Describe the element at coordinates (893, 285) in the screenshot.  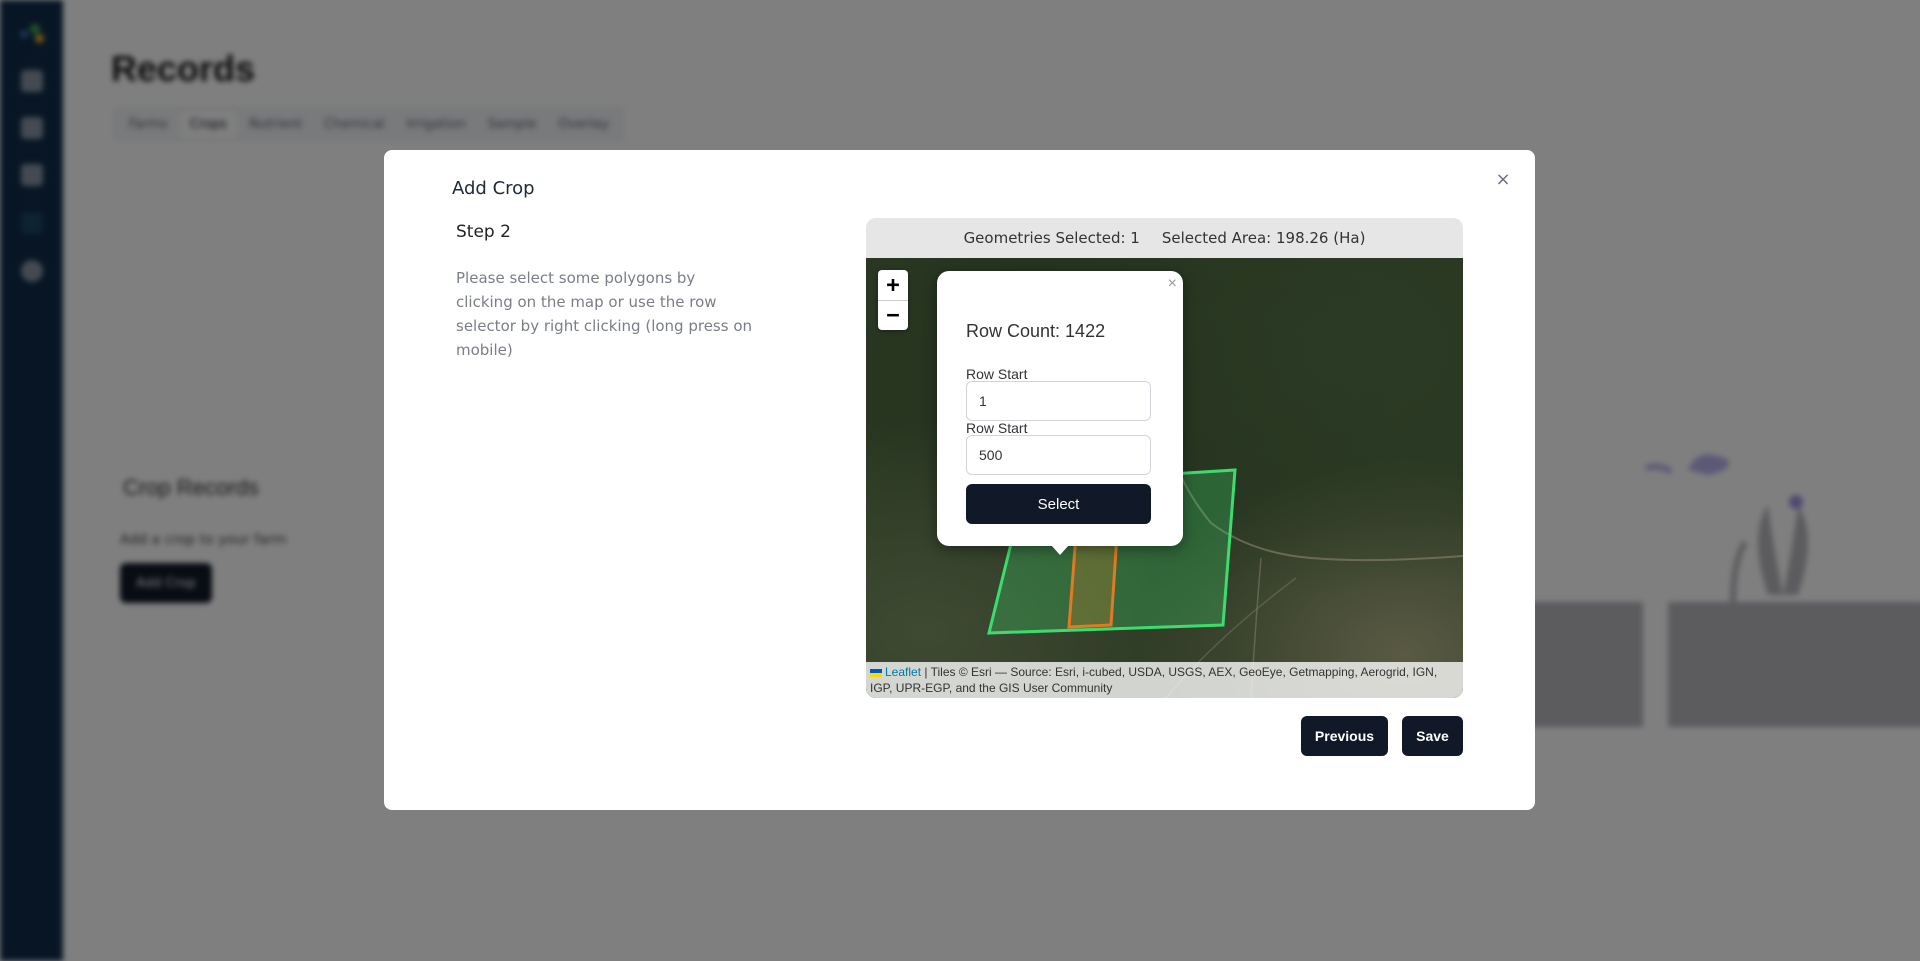
I see `zoom-in-button: +` at that location.